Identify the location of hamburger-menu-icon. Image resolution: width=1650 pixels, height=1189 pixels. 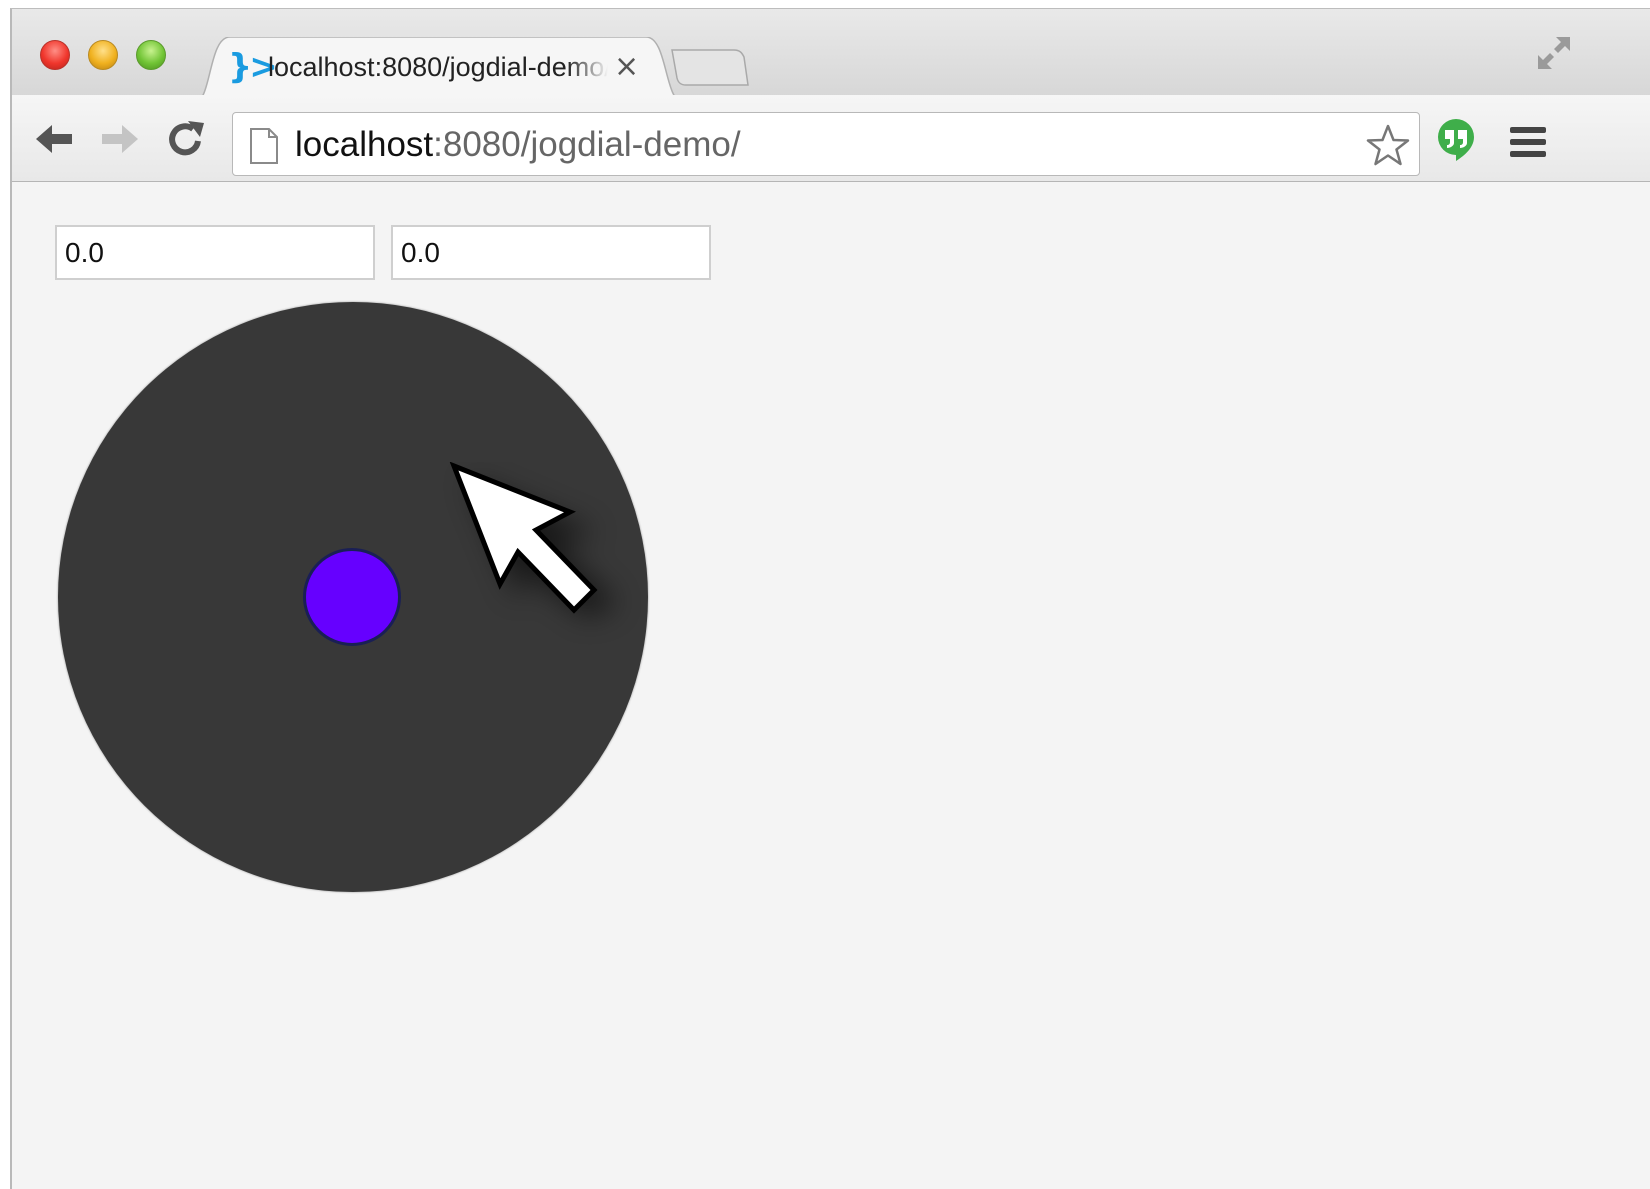
(1528, 142).